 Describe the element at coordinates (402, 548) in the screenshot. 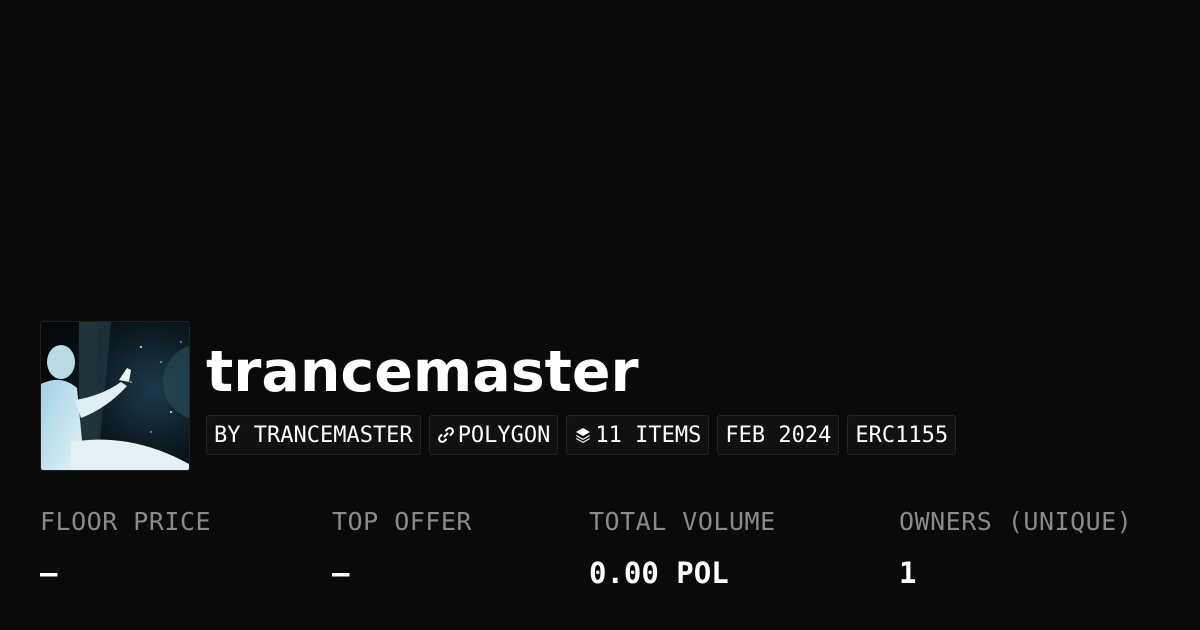

I see `top-offer-stat: TOP OFFER –` at that location.